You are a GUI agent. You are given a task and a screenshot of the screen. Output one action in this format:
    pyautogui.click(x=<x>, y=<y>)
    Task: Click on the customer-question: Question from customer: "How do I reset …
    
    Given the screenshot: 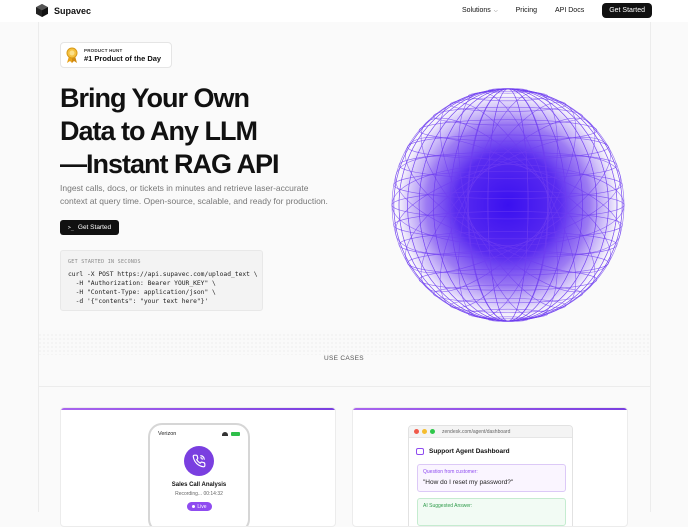 What is the action you would take?
    pyautogui.click(x=491, y=478)
    